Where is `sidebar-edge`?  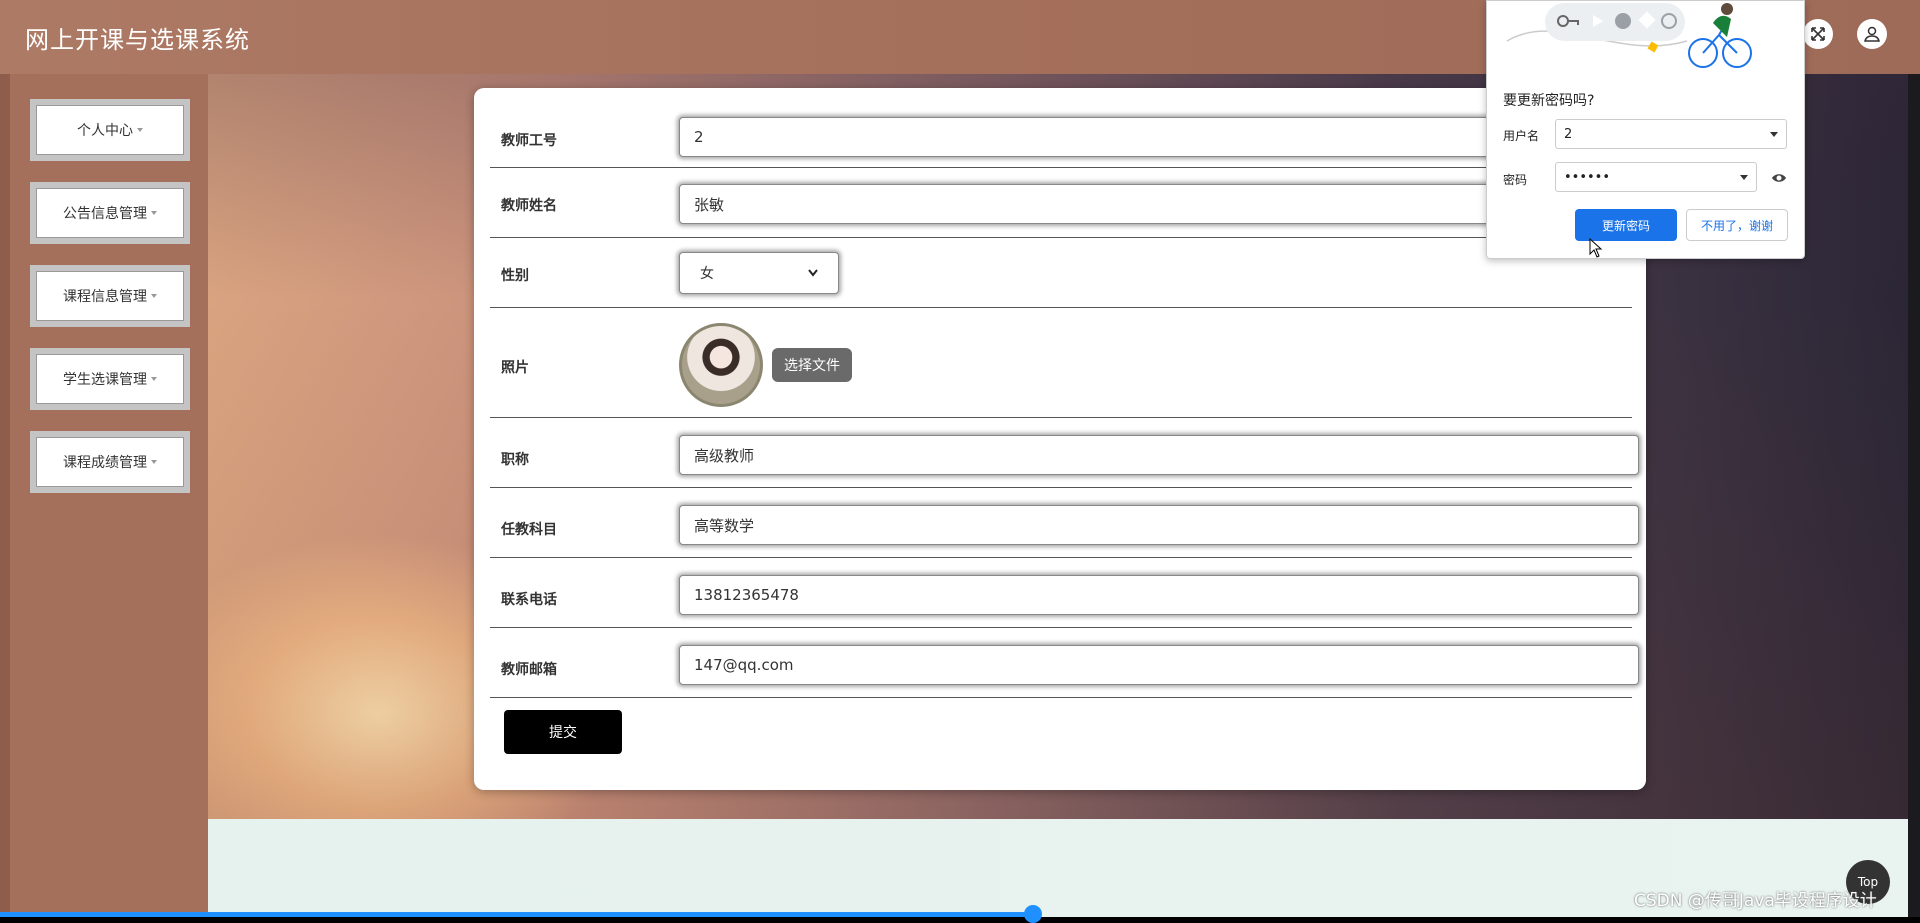
sidebar-edge is located at coordinates (5, 495).